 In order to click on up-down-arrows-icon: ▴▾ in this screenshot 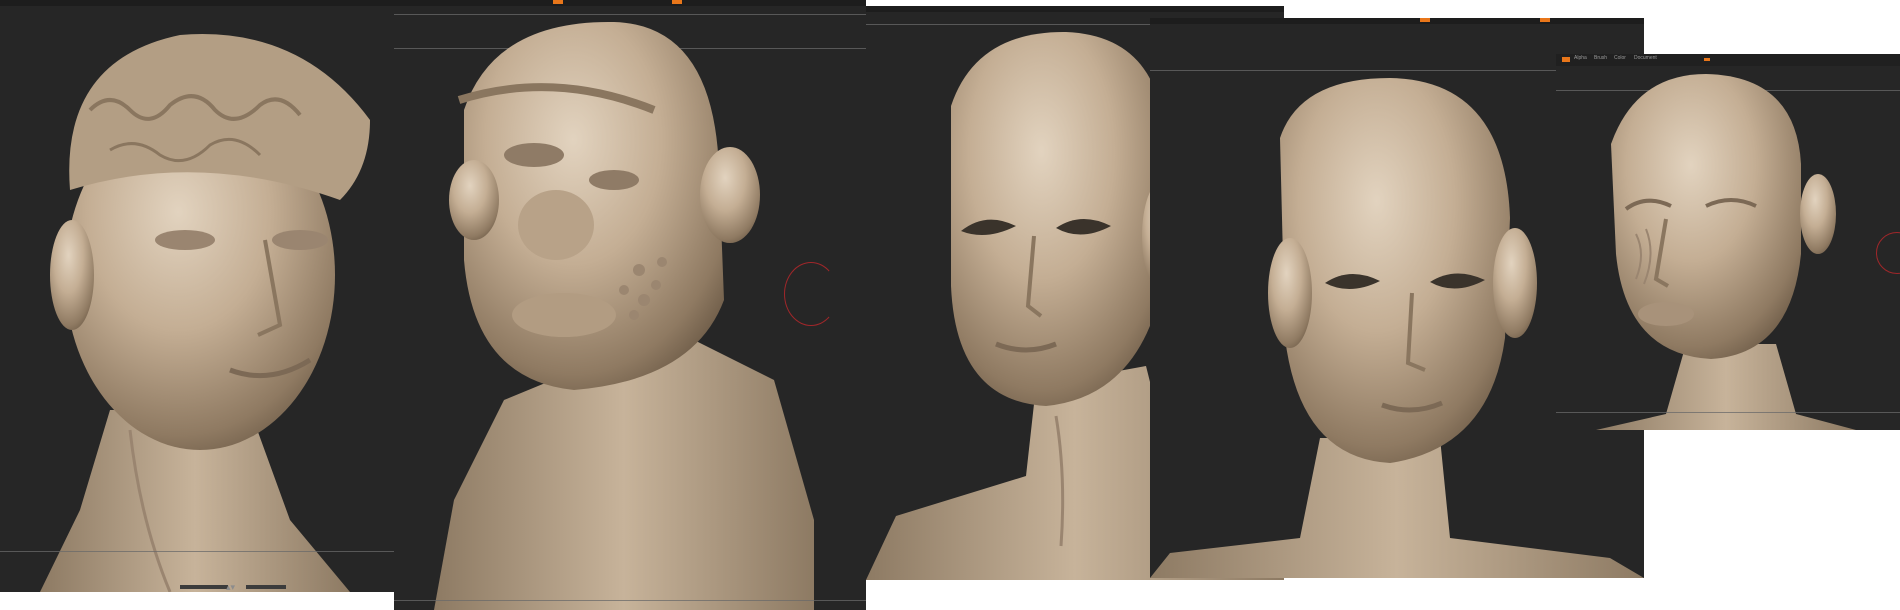, I will do `click(230, 587)`.